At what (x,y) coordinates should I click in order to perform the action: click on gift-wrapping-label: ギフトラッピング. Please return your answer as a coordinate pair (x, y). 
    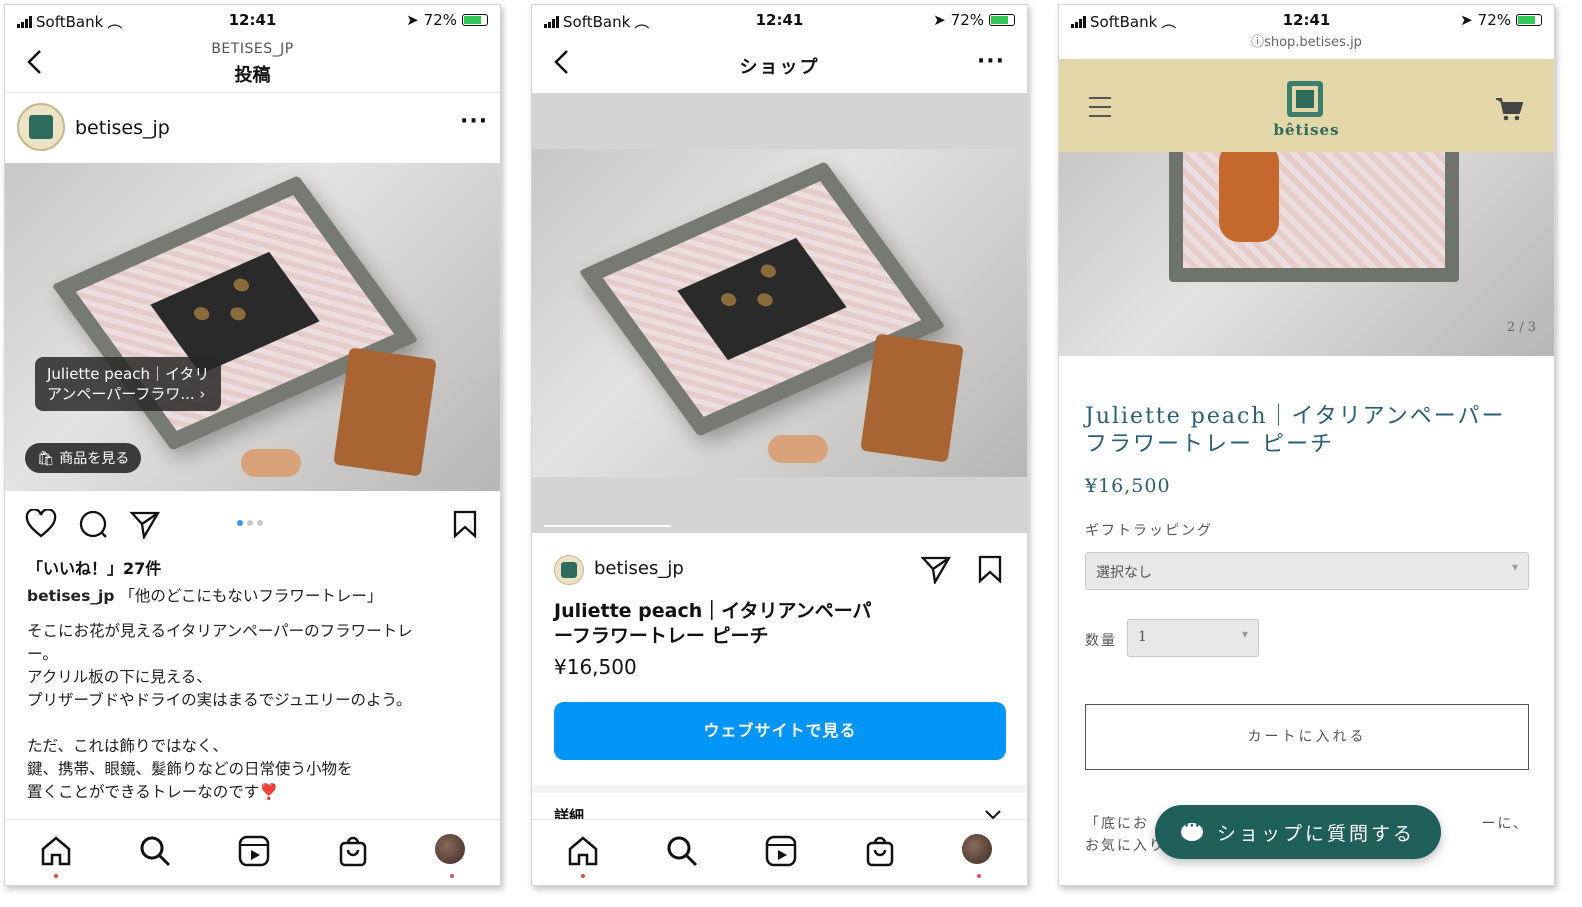
    Looking at the image, I should click on (1149, 531).